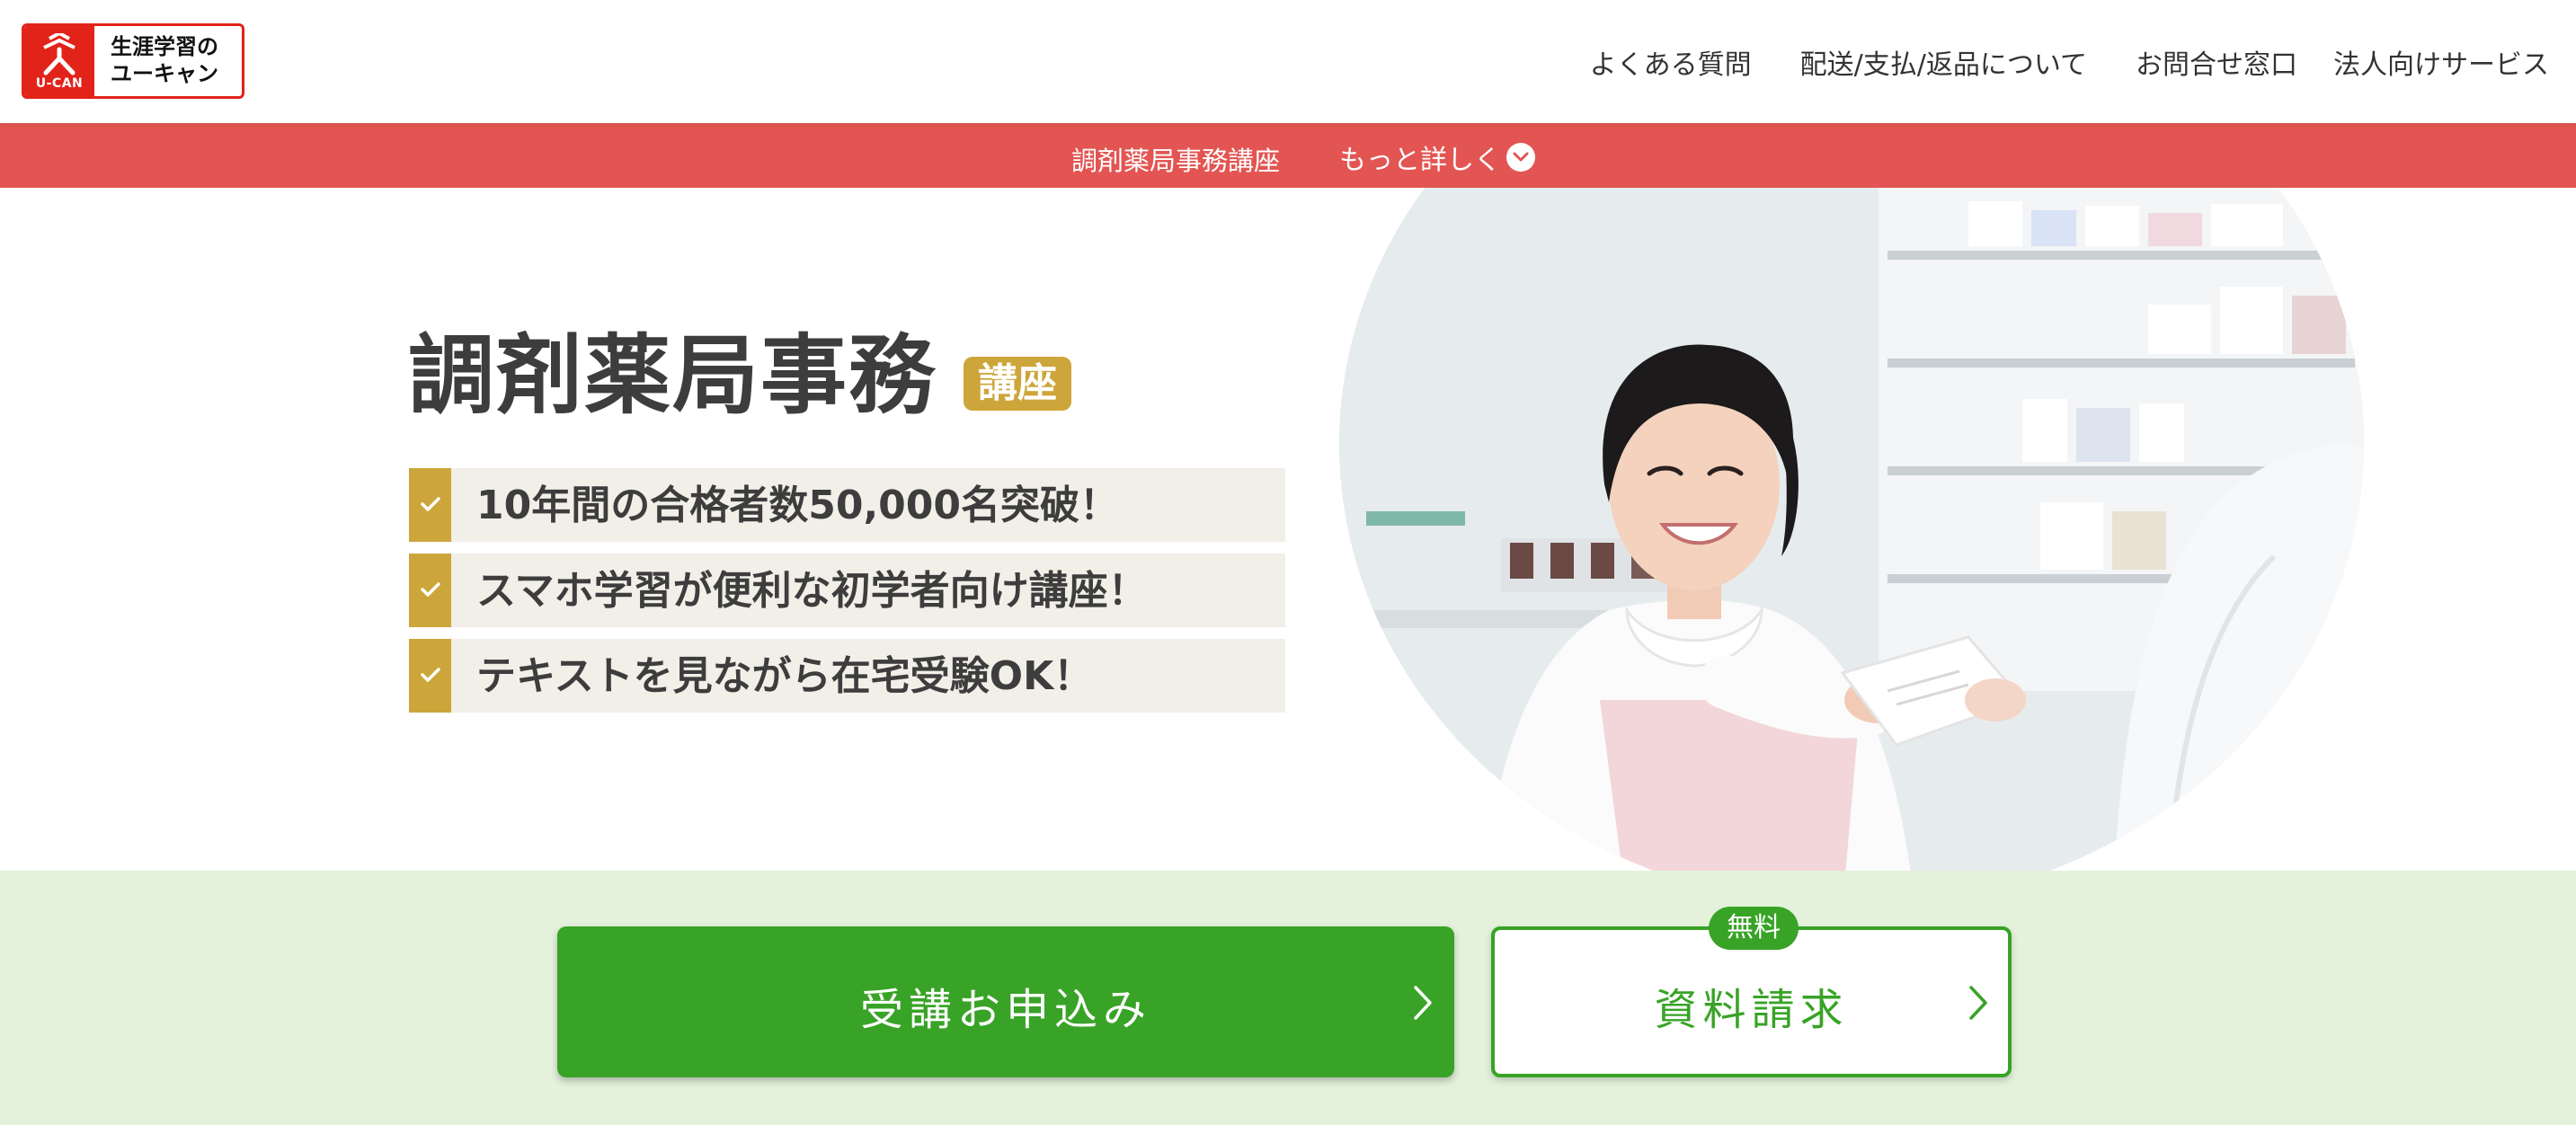 The image size is (2576, 1125). I want to click on feature-point-text: テキストを見ながら在宅受験OK！, so click(785, 676).